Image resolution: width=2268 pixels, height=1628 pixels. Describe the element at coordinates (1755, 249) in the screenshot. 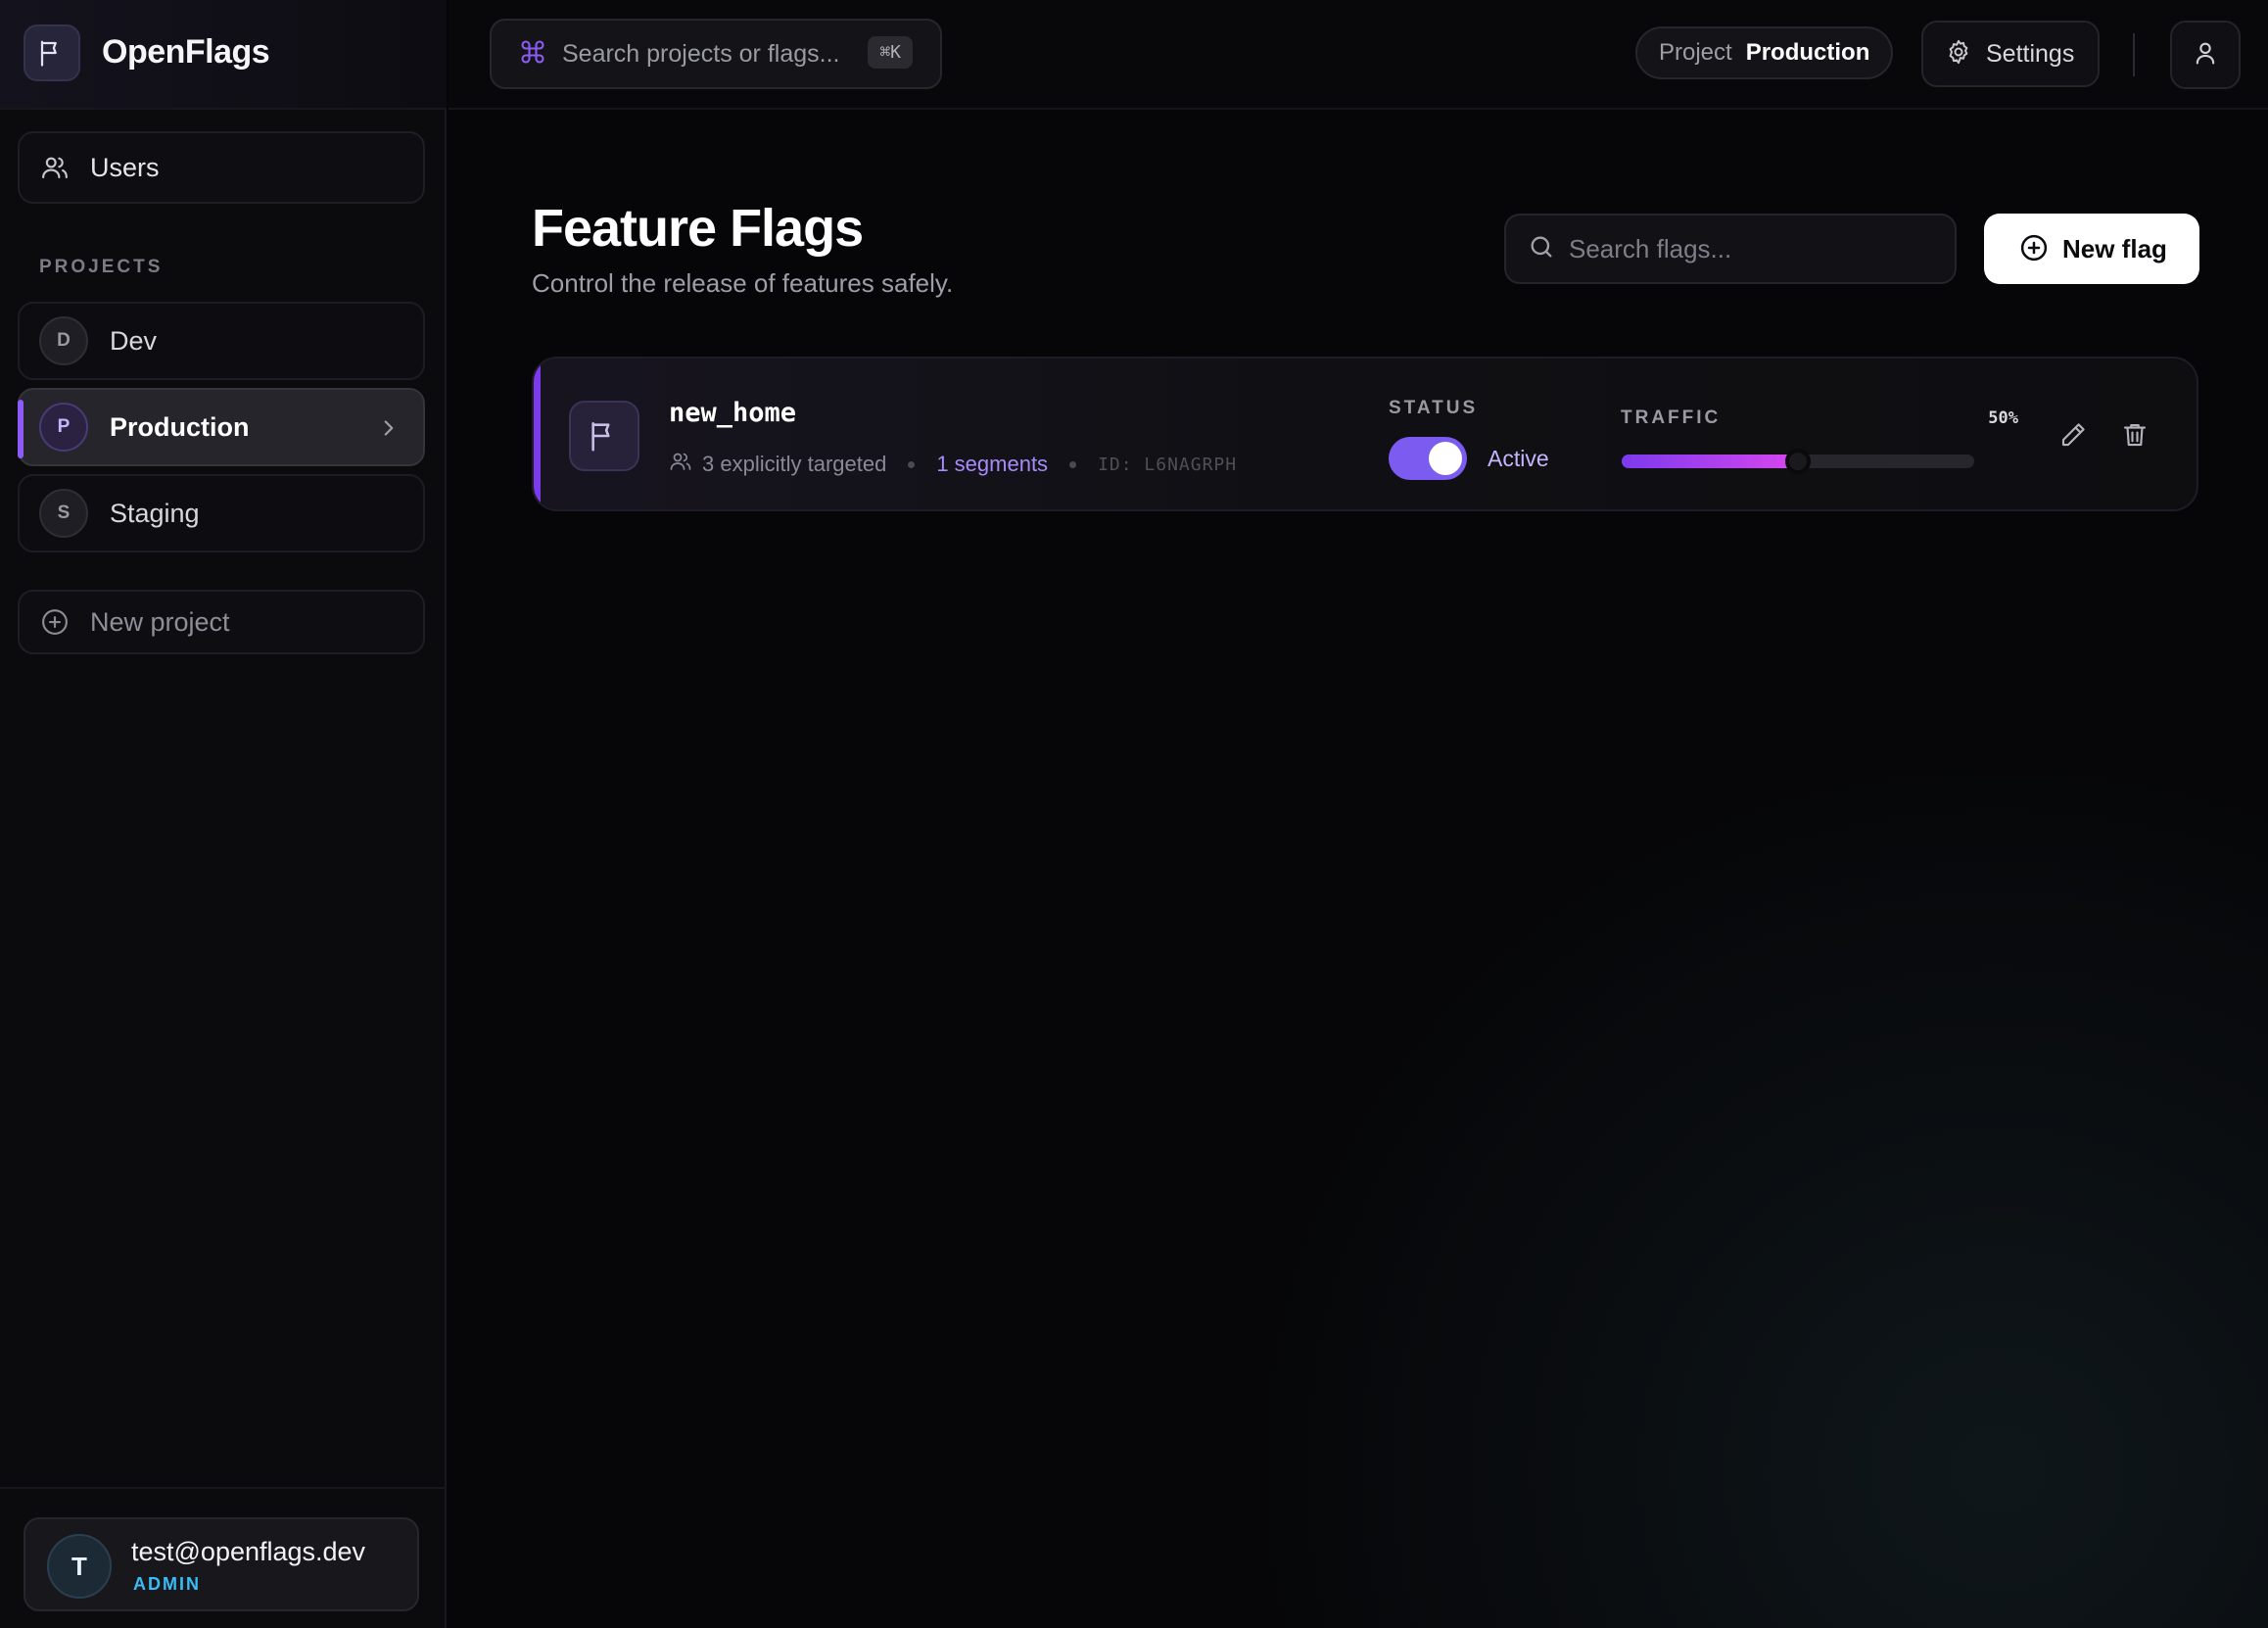

I see `search-input` at that location.